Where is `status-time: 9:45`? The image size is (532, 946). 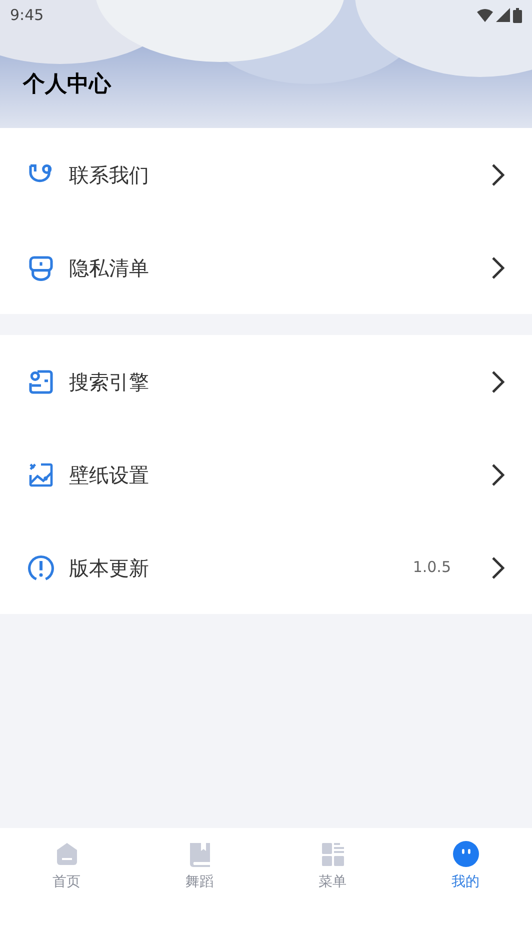
status-time: 9:45 is located at coordinates (27, 15).